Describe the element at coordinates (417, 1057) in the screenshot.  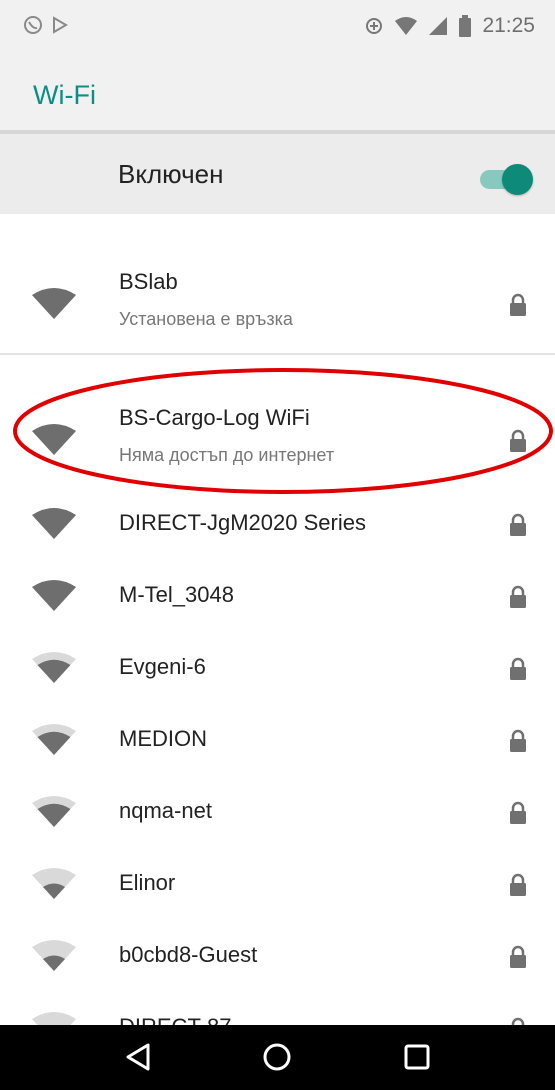
I see `recents-icon` at that location.